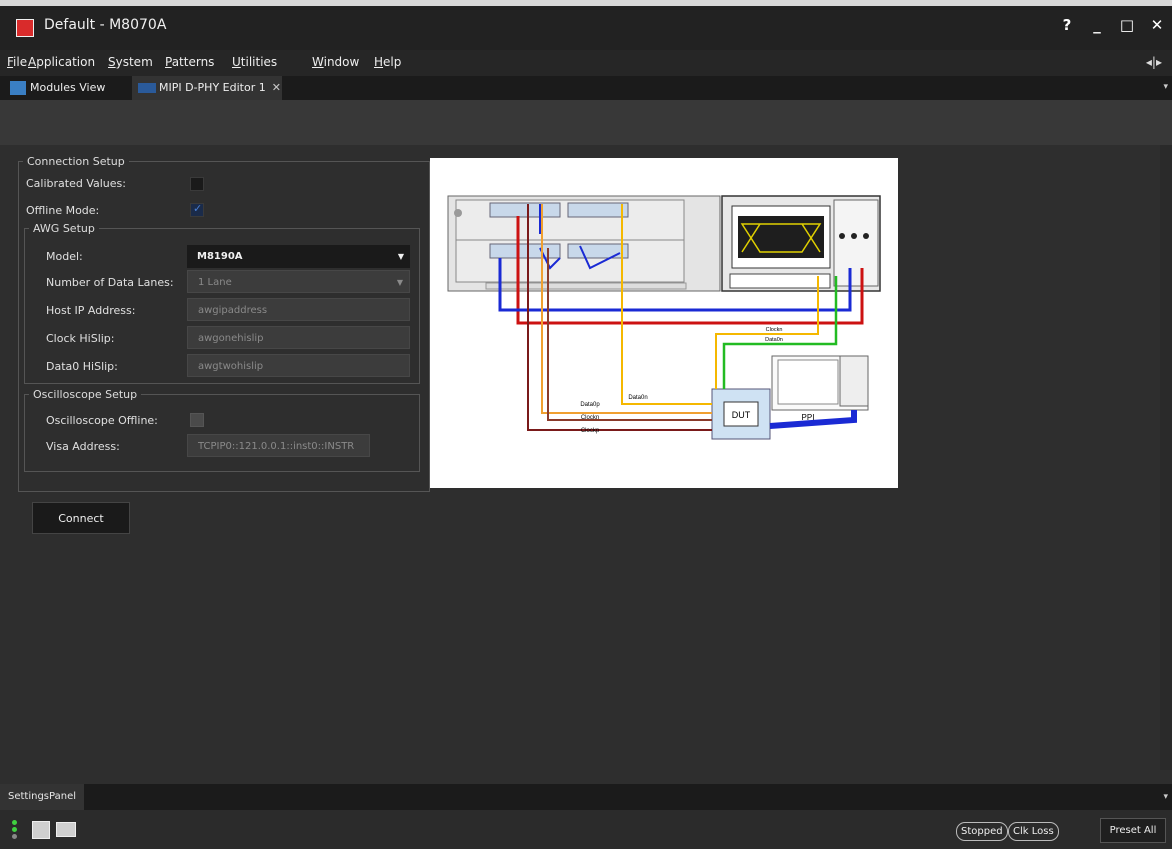  What do you see at coordinates (278, 445) in the screenshot?
I see `visa-address-input: TCPIP0::121.0.0.1::inst0::INSTR` at bounding box center [278, 445].